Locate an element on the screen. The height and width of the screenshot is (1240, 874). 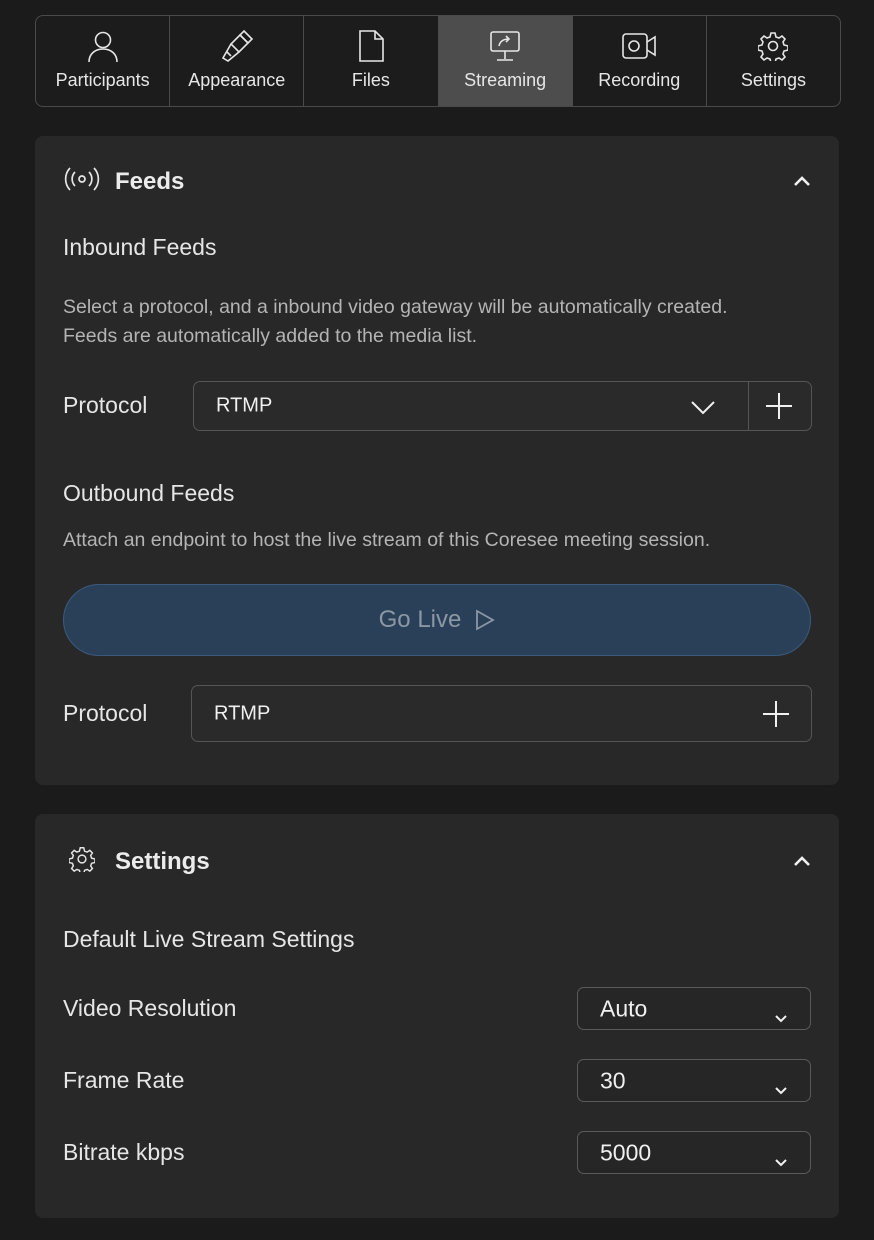
bitrate-label: Bitrate kbps is located at coordinates (124, 1152).